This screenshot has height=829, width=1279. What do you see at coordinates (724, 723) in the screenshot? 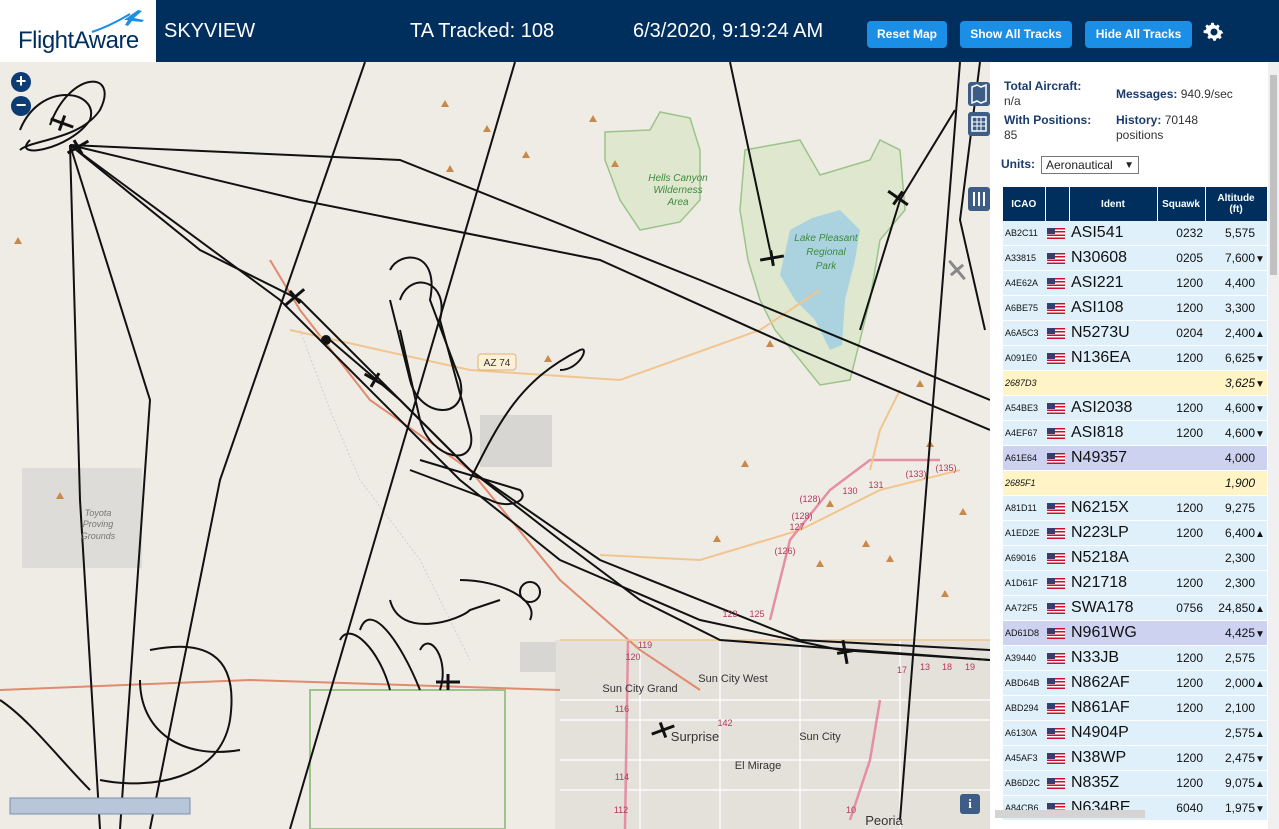
I see `road-number: 142` at bounding box center [724, 723].